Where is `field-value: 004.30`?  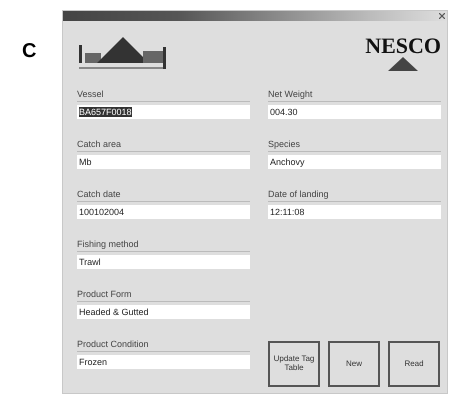 field-value: 004.30 is located at coordinates (284, 112).